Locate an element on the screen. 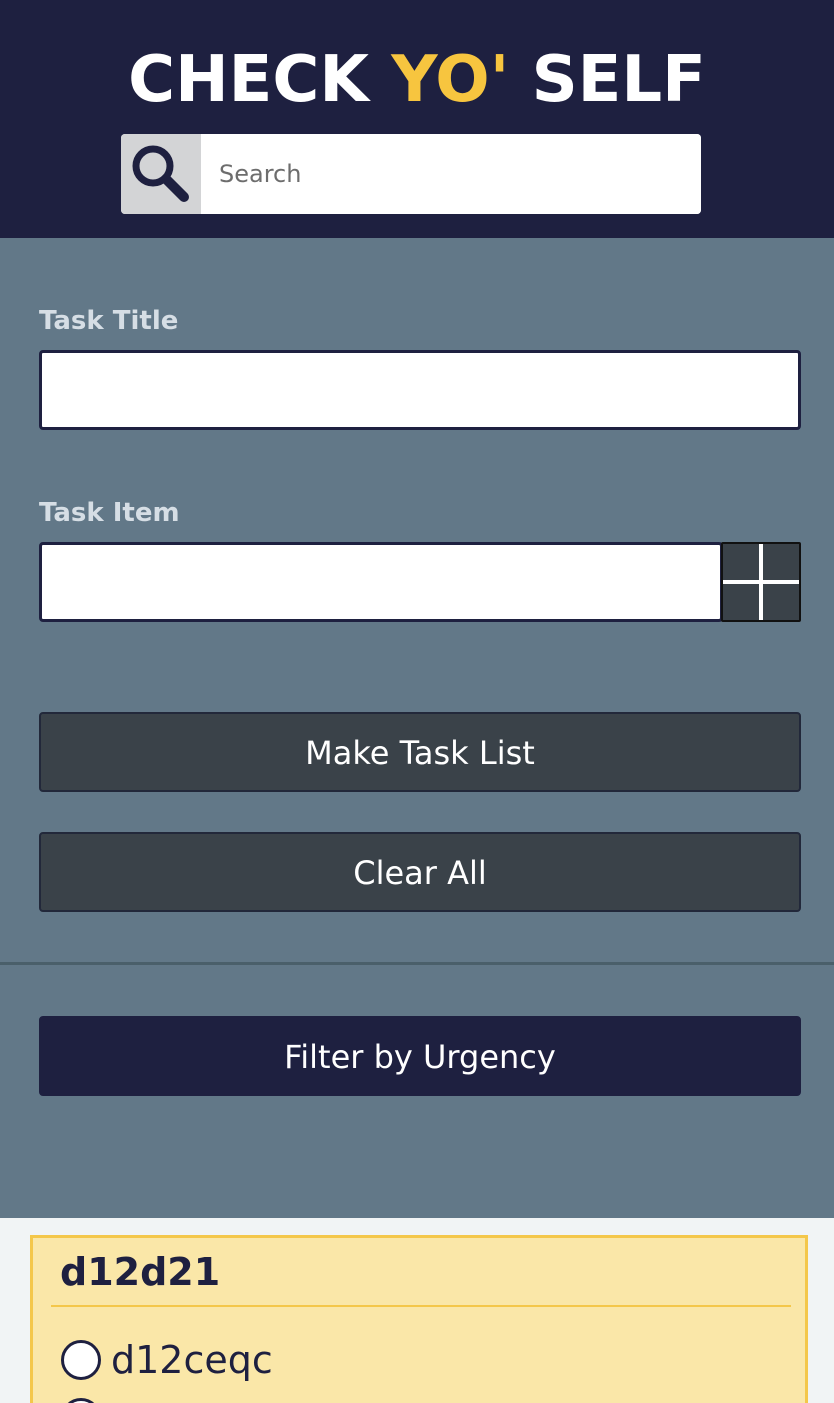 The height and width of the screenshot is (1403, 834). task-title-field is located at coordinates (420, 390).